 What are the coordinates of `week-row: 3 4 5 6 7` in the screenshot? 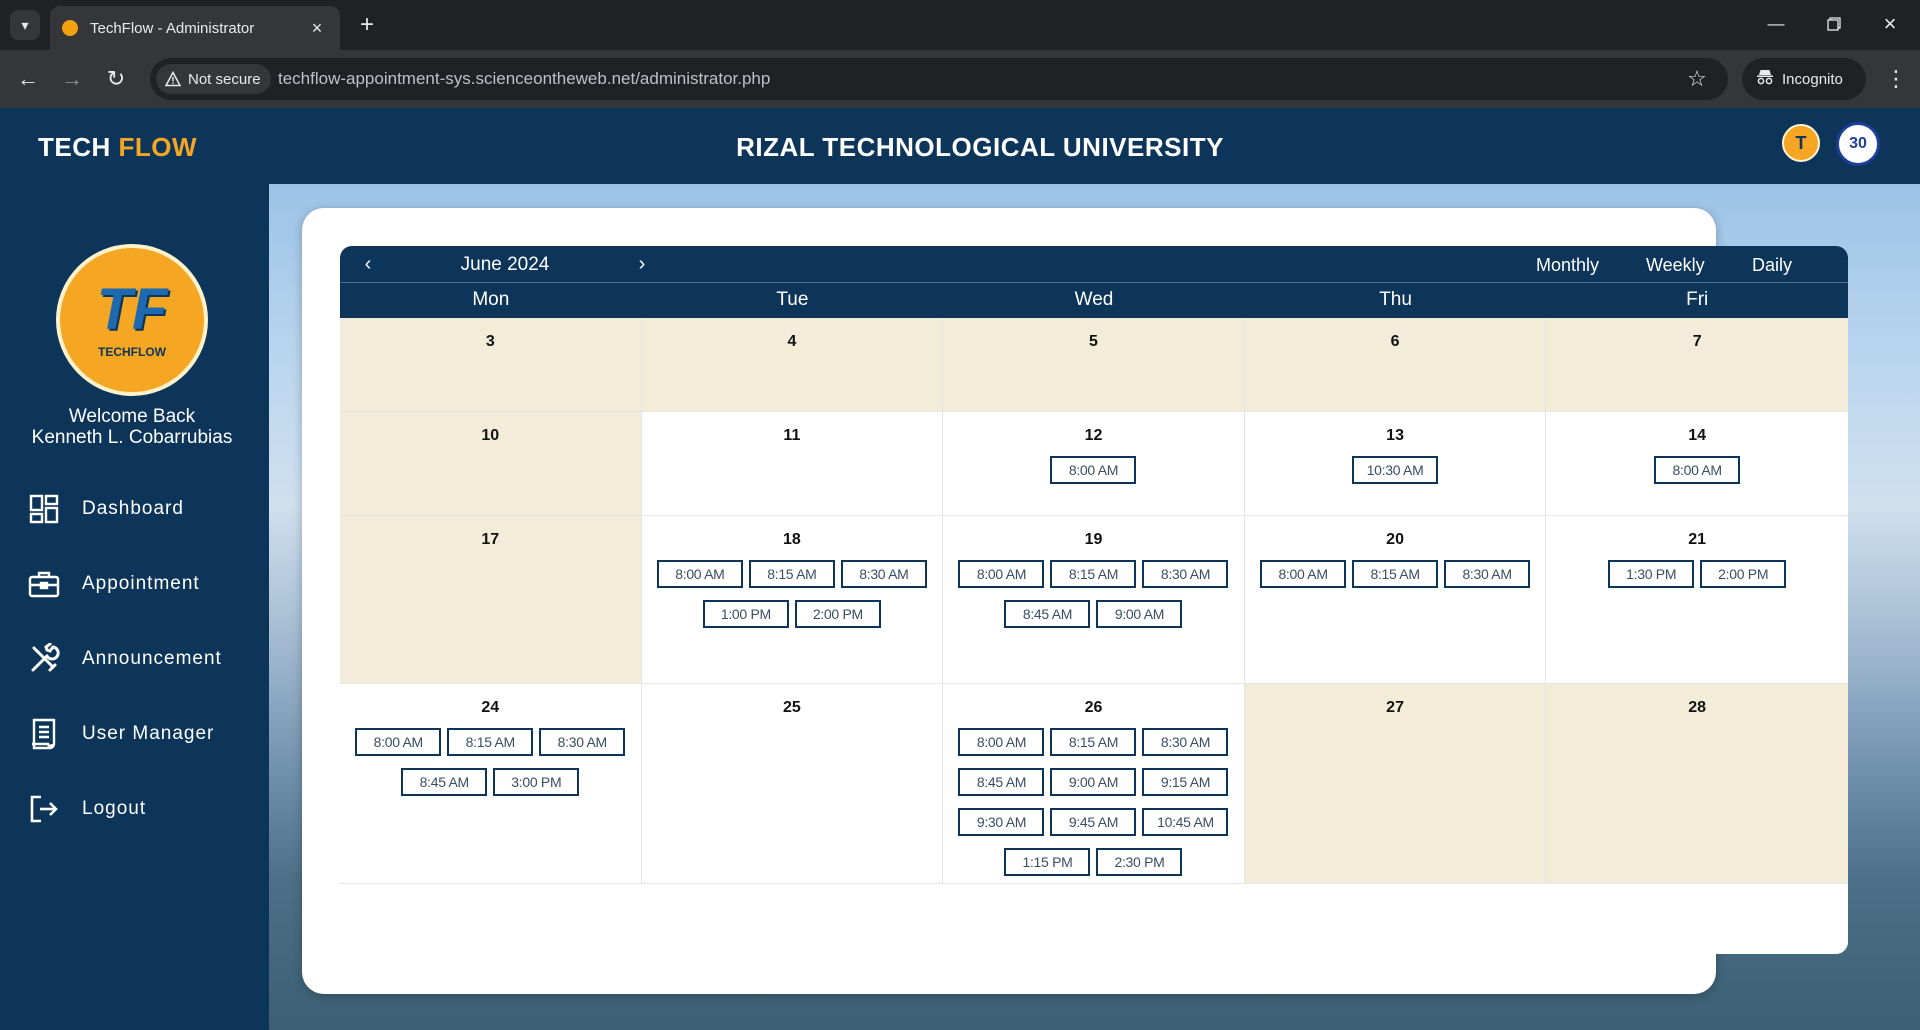 It's located at (1094, 365).